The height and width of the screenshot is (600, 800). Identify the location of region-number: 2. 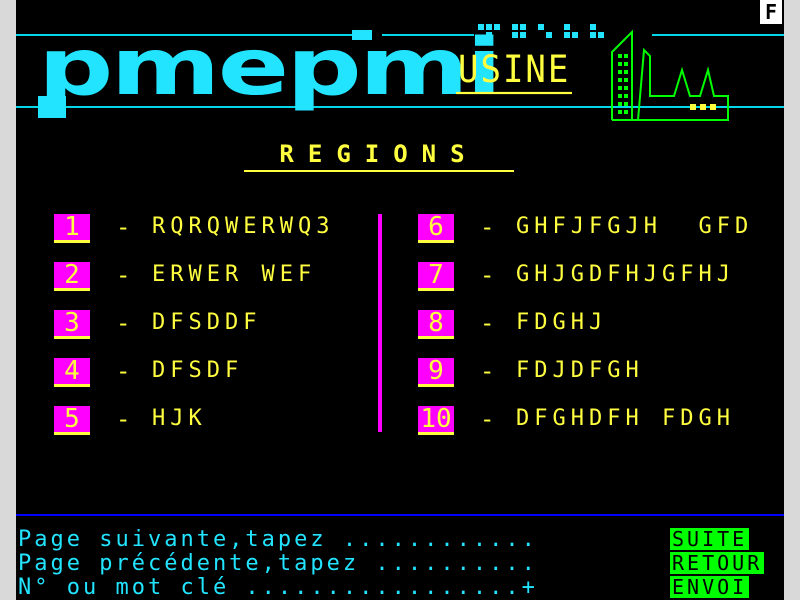
(72, 275).